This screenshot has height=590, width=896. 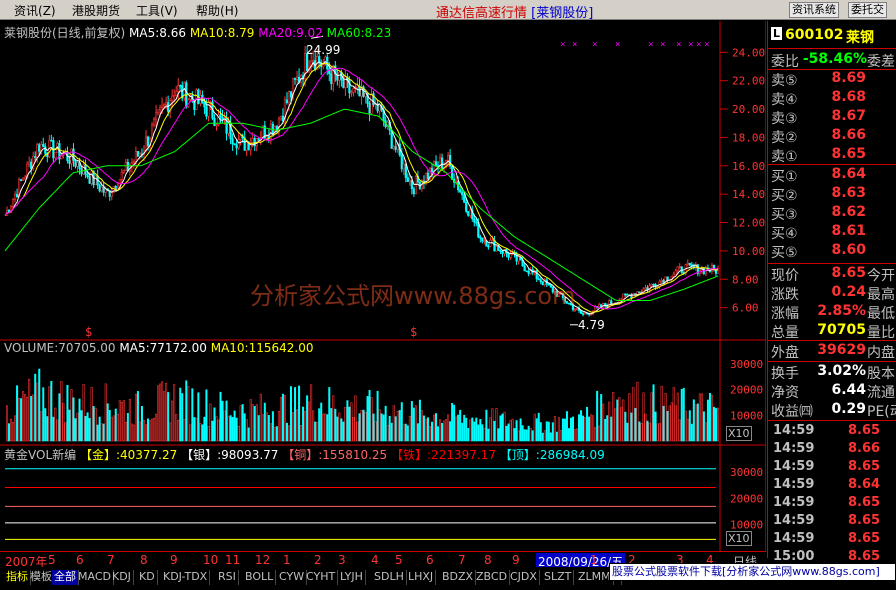 I want to click on indicator-tab: CJDX, so click(x=524, y=577).